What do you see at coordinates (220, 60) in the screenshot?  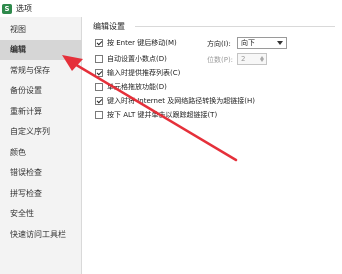 I see `places-label: 位数(P):` at bounding box center [220, 60].